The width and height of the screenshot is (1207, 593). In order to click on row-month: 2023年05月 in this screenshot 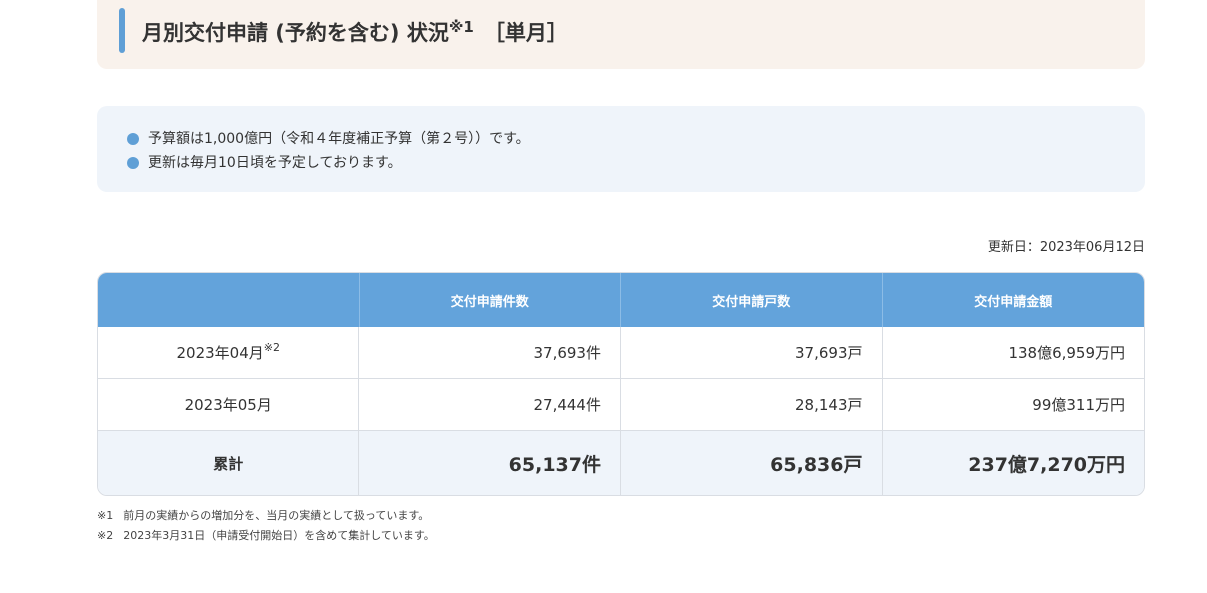, I will do `click(228, 405)`.